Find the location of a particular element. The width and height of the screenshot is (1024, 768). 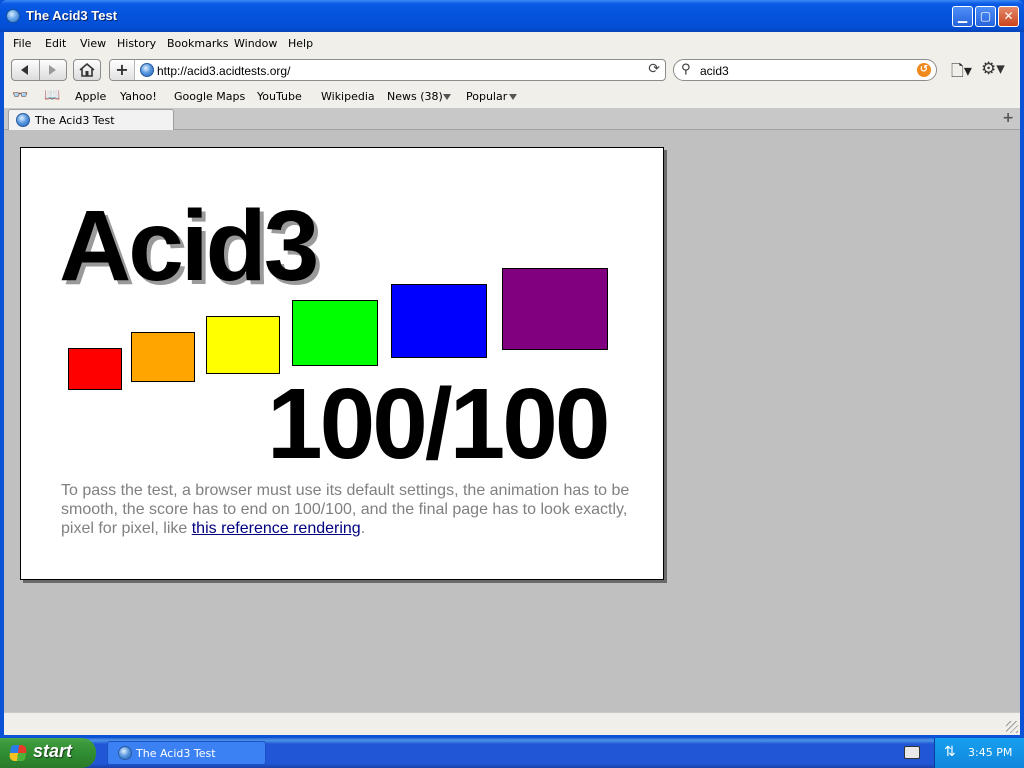

bookmark-yahoo: Yahoo! is located at coordinates (138, 96).